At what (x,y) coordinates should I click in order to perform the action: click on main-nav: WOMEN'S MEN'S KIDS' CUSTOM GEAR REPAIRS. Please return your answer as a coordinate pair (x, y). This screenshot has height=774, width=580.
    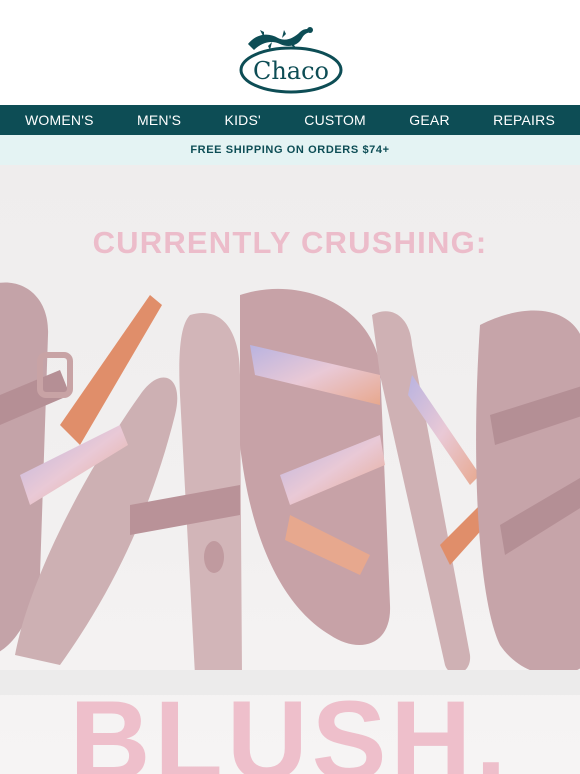
    Looking at the image, I should click on (290, 120).